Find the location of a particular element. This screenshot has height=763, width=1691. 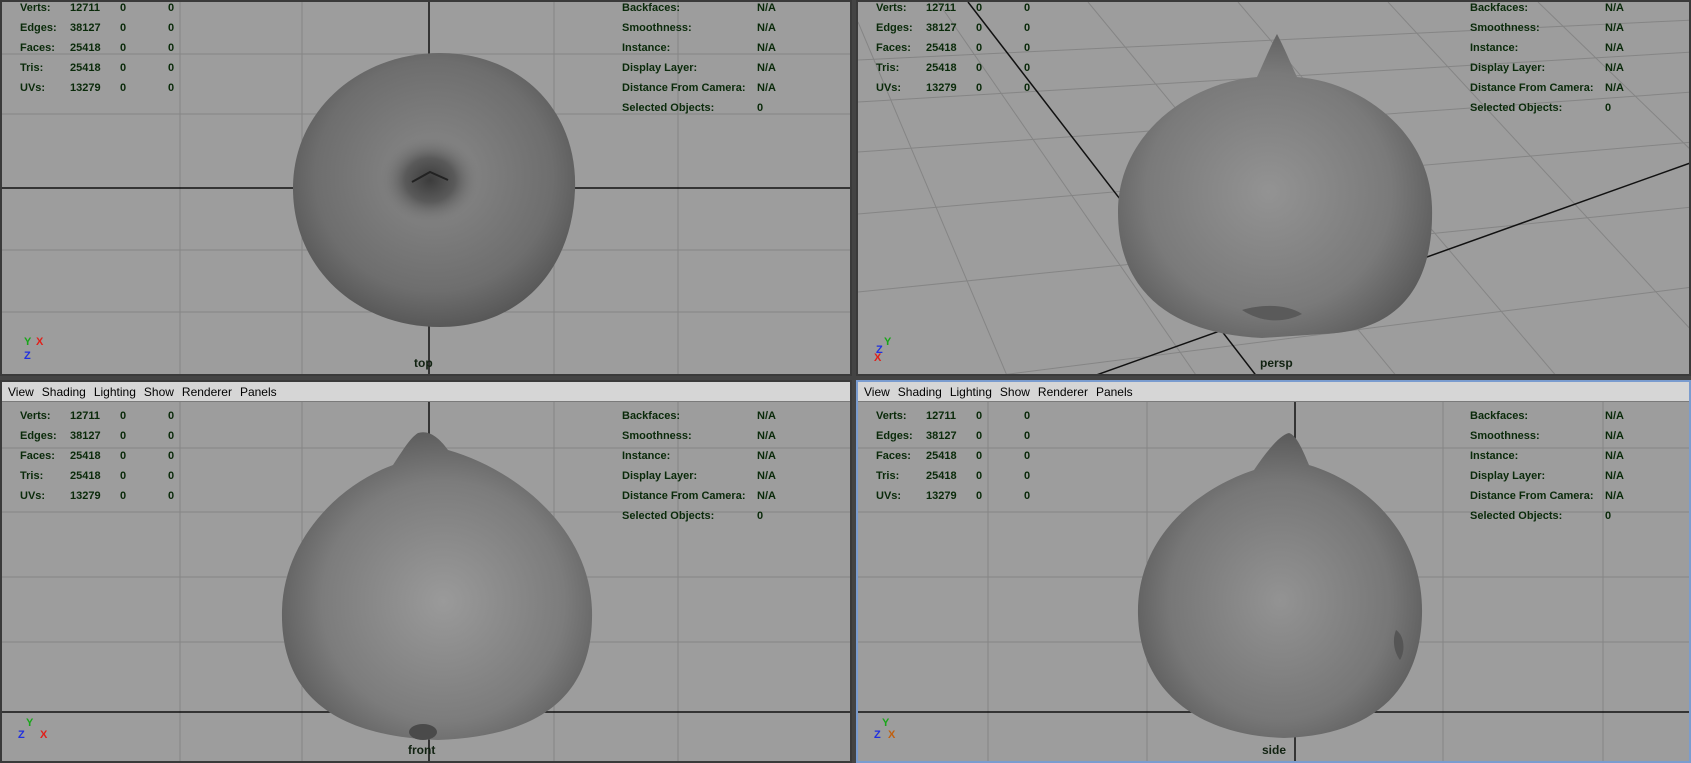

camera-label: persp is located at coordinates (1276, 363).